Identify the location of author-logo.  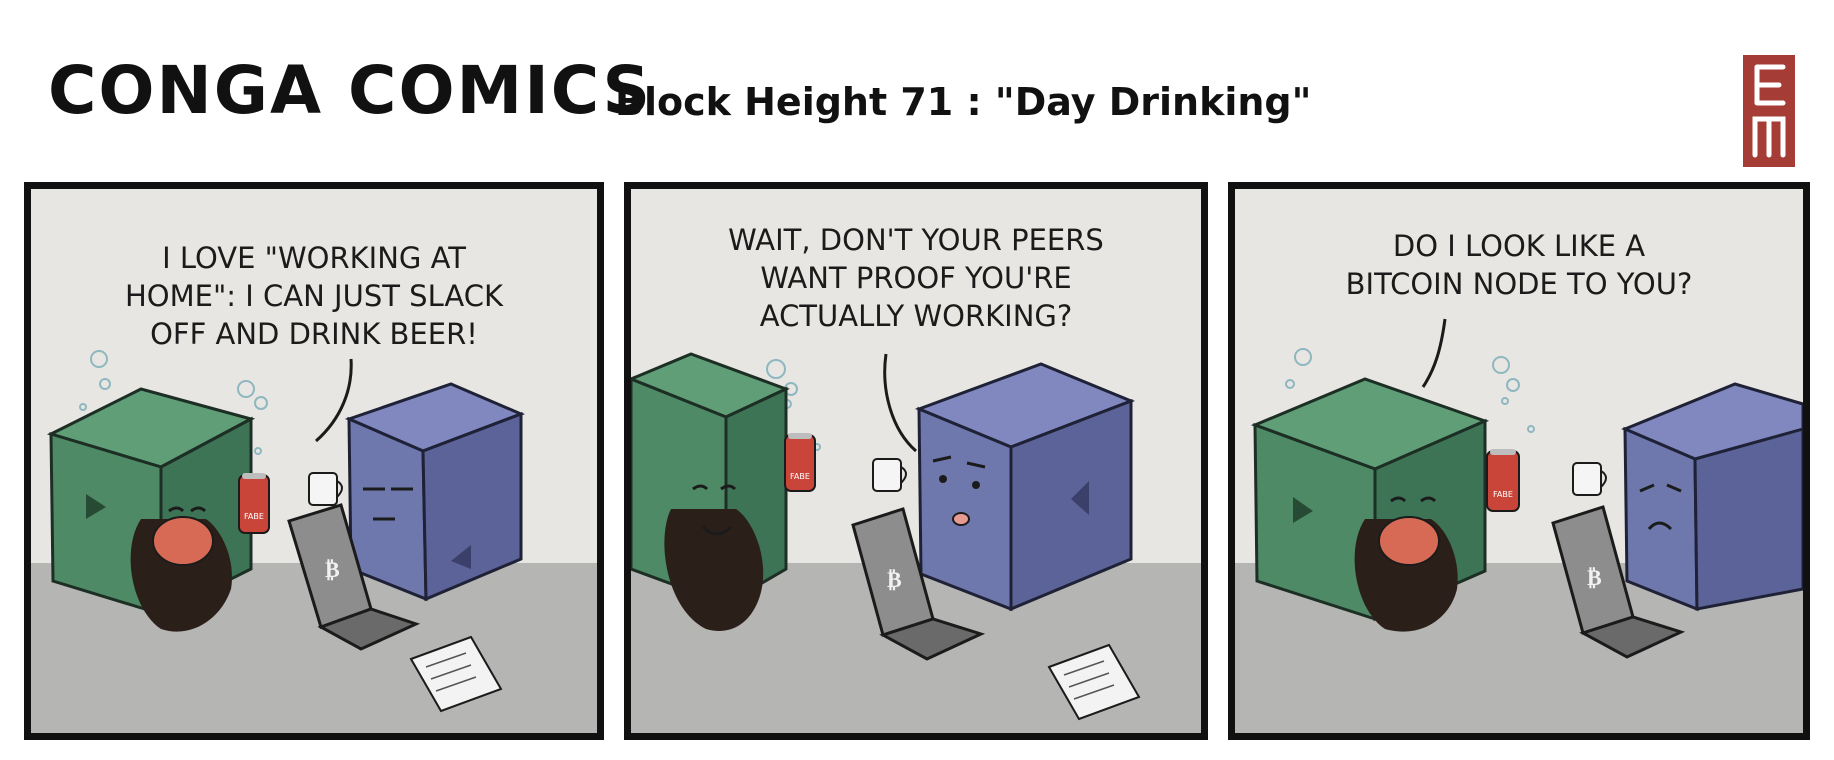
(1769, 111).